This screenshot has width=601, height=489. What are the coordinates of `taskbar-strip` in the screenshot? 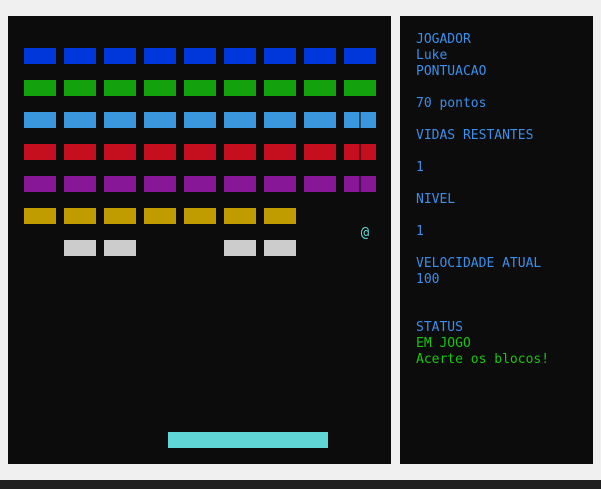 It's located at (300, 484).